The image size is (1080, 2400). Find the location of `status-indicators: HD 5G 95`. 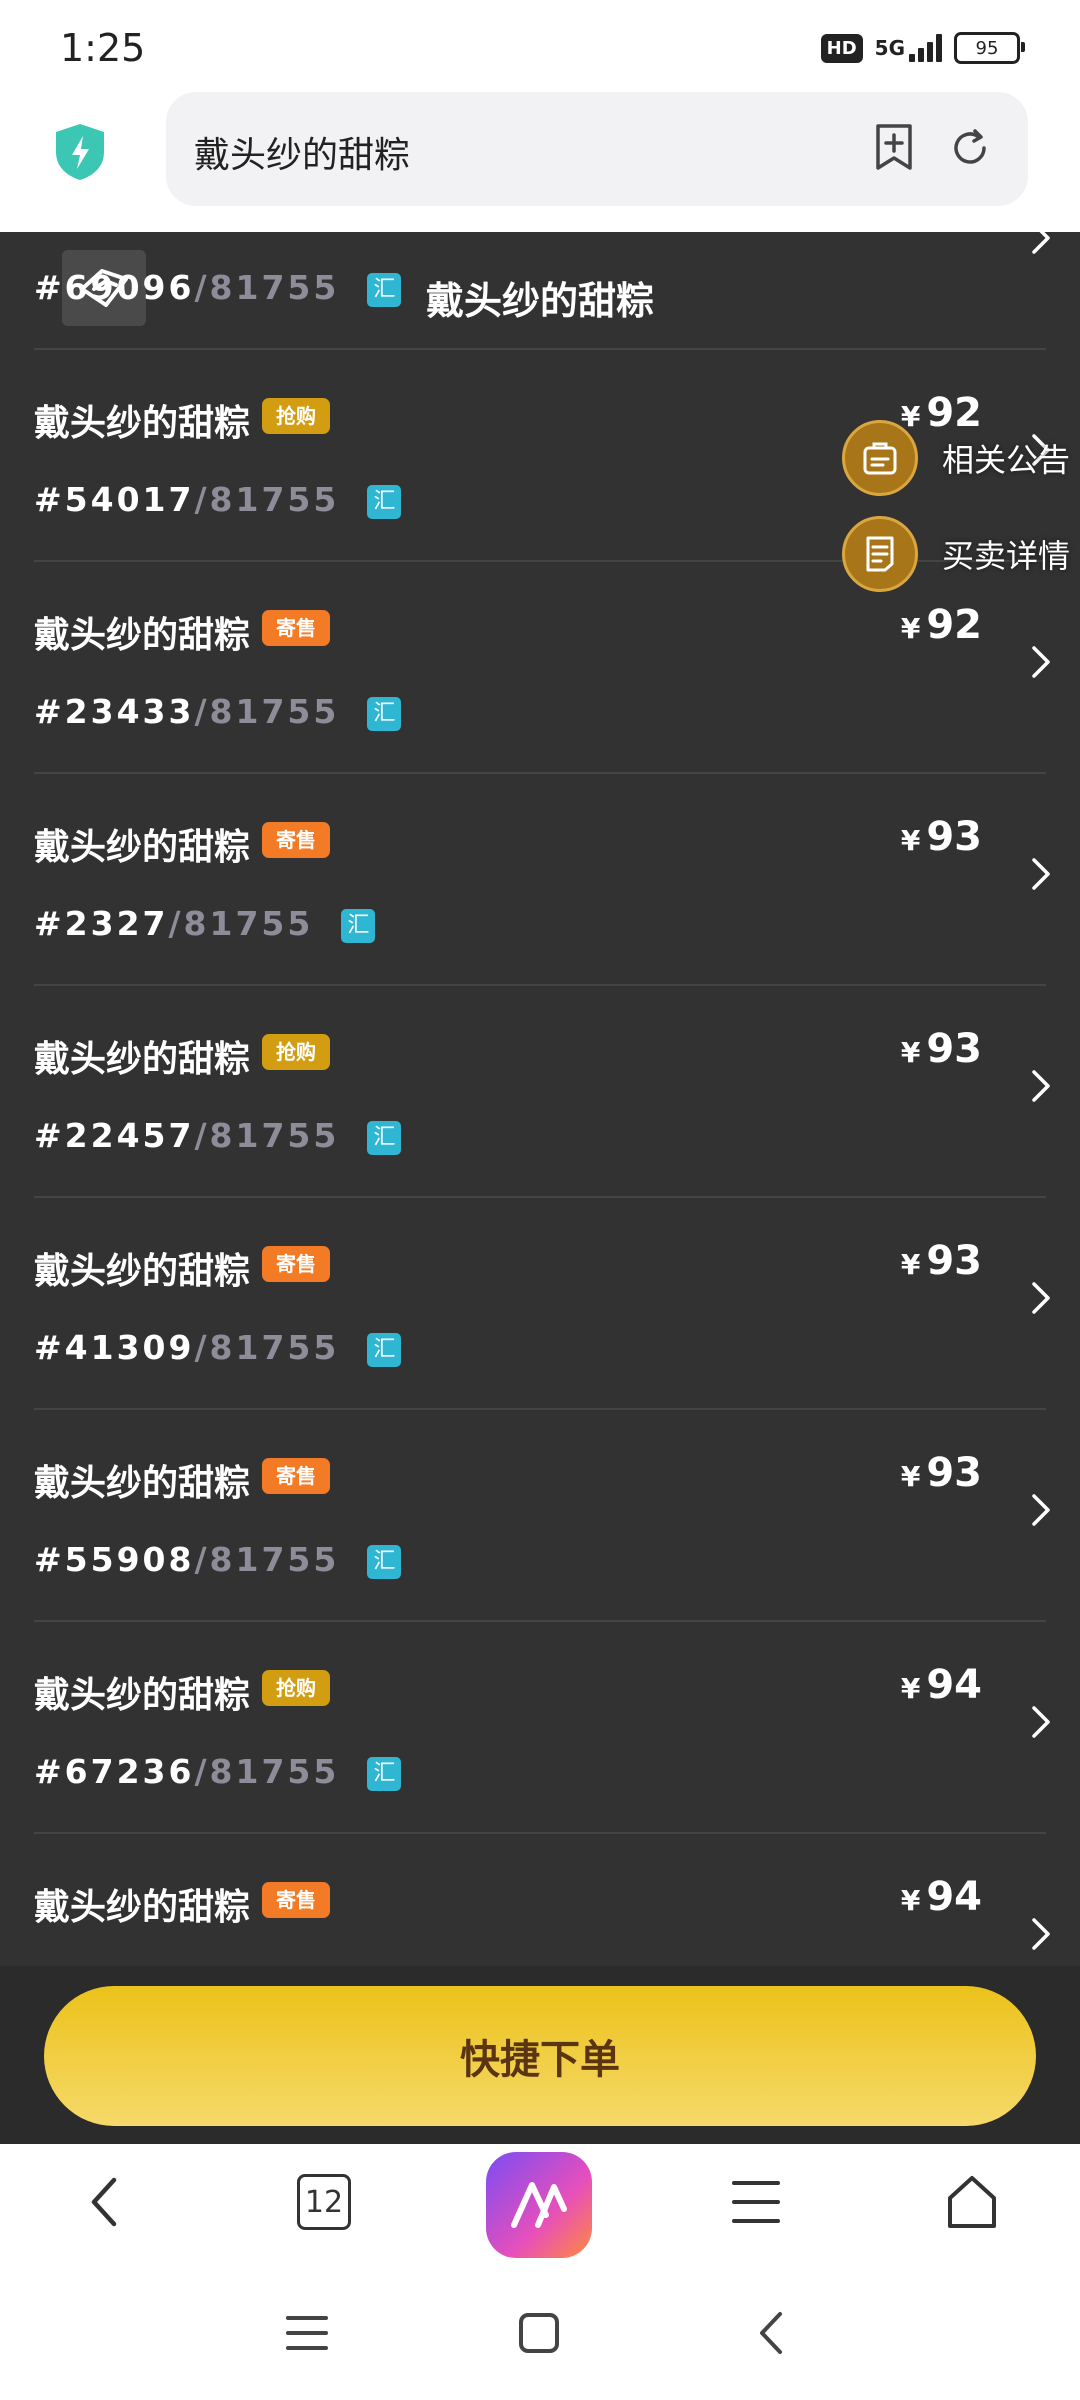

status-indicators: HD 5G 95 is located at coordinates (922, 48).